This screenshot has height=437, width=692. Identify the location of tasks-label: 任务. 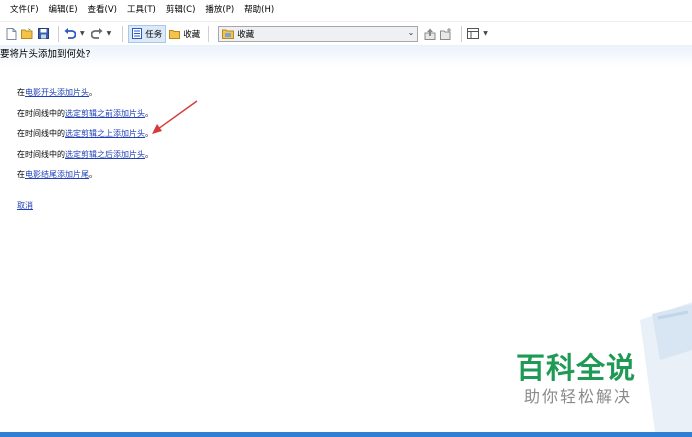
(154, 34).